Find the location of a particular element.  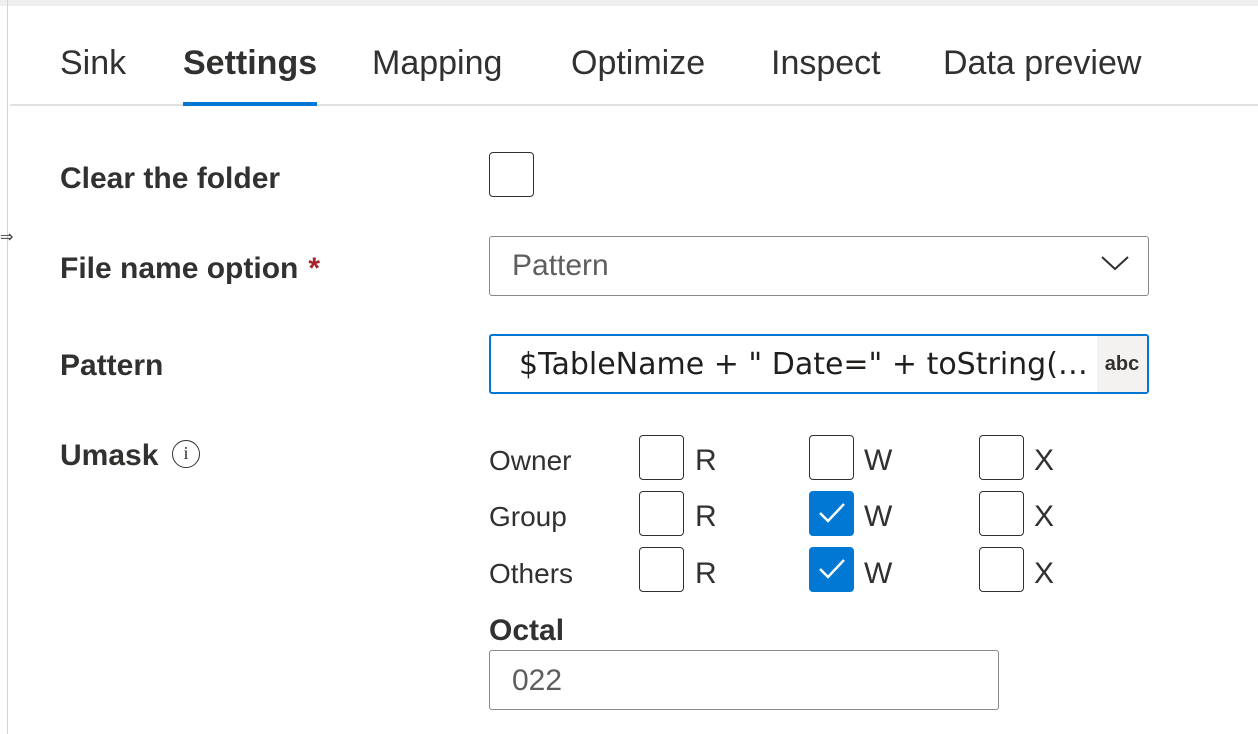

owner-x-checkbox is located at coordinates (1001, 457).